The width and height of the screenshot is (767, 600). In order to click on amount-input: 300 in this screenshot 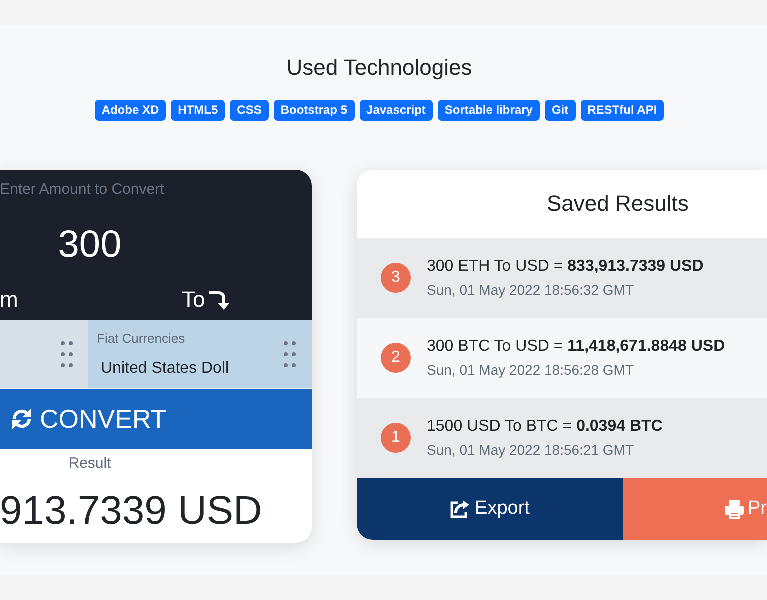, I will do `click(90, 245)`.